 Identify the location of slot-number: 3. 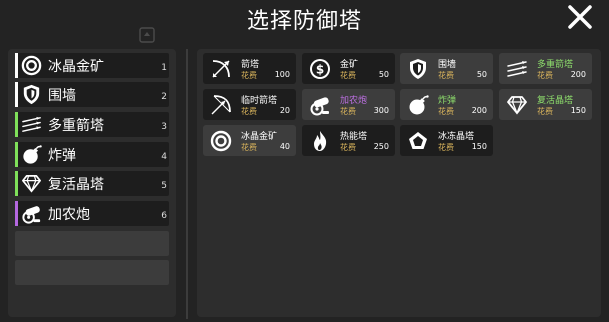
(164, 127).